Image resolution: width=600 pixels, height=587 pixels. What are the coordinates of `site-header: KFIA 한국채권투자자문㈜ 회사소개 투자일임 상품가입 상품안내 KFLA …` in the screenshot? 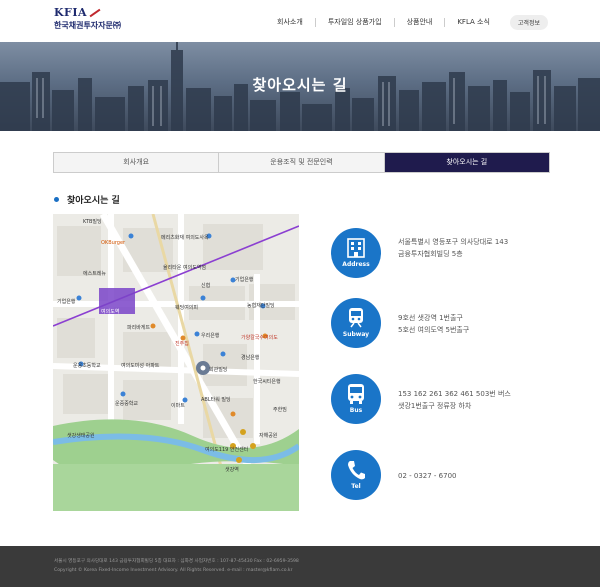 It's located at (300, 21).